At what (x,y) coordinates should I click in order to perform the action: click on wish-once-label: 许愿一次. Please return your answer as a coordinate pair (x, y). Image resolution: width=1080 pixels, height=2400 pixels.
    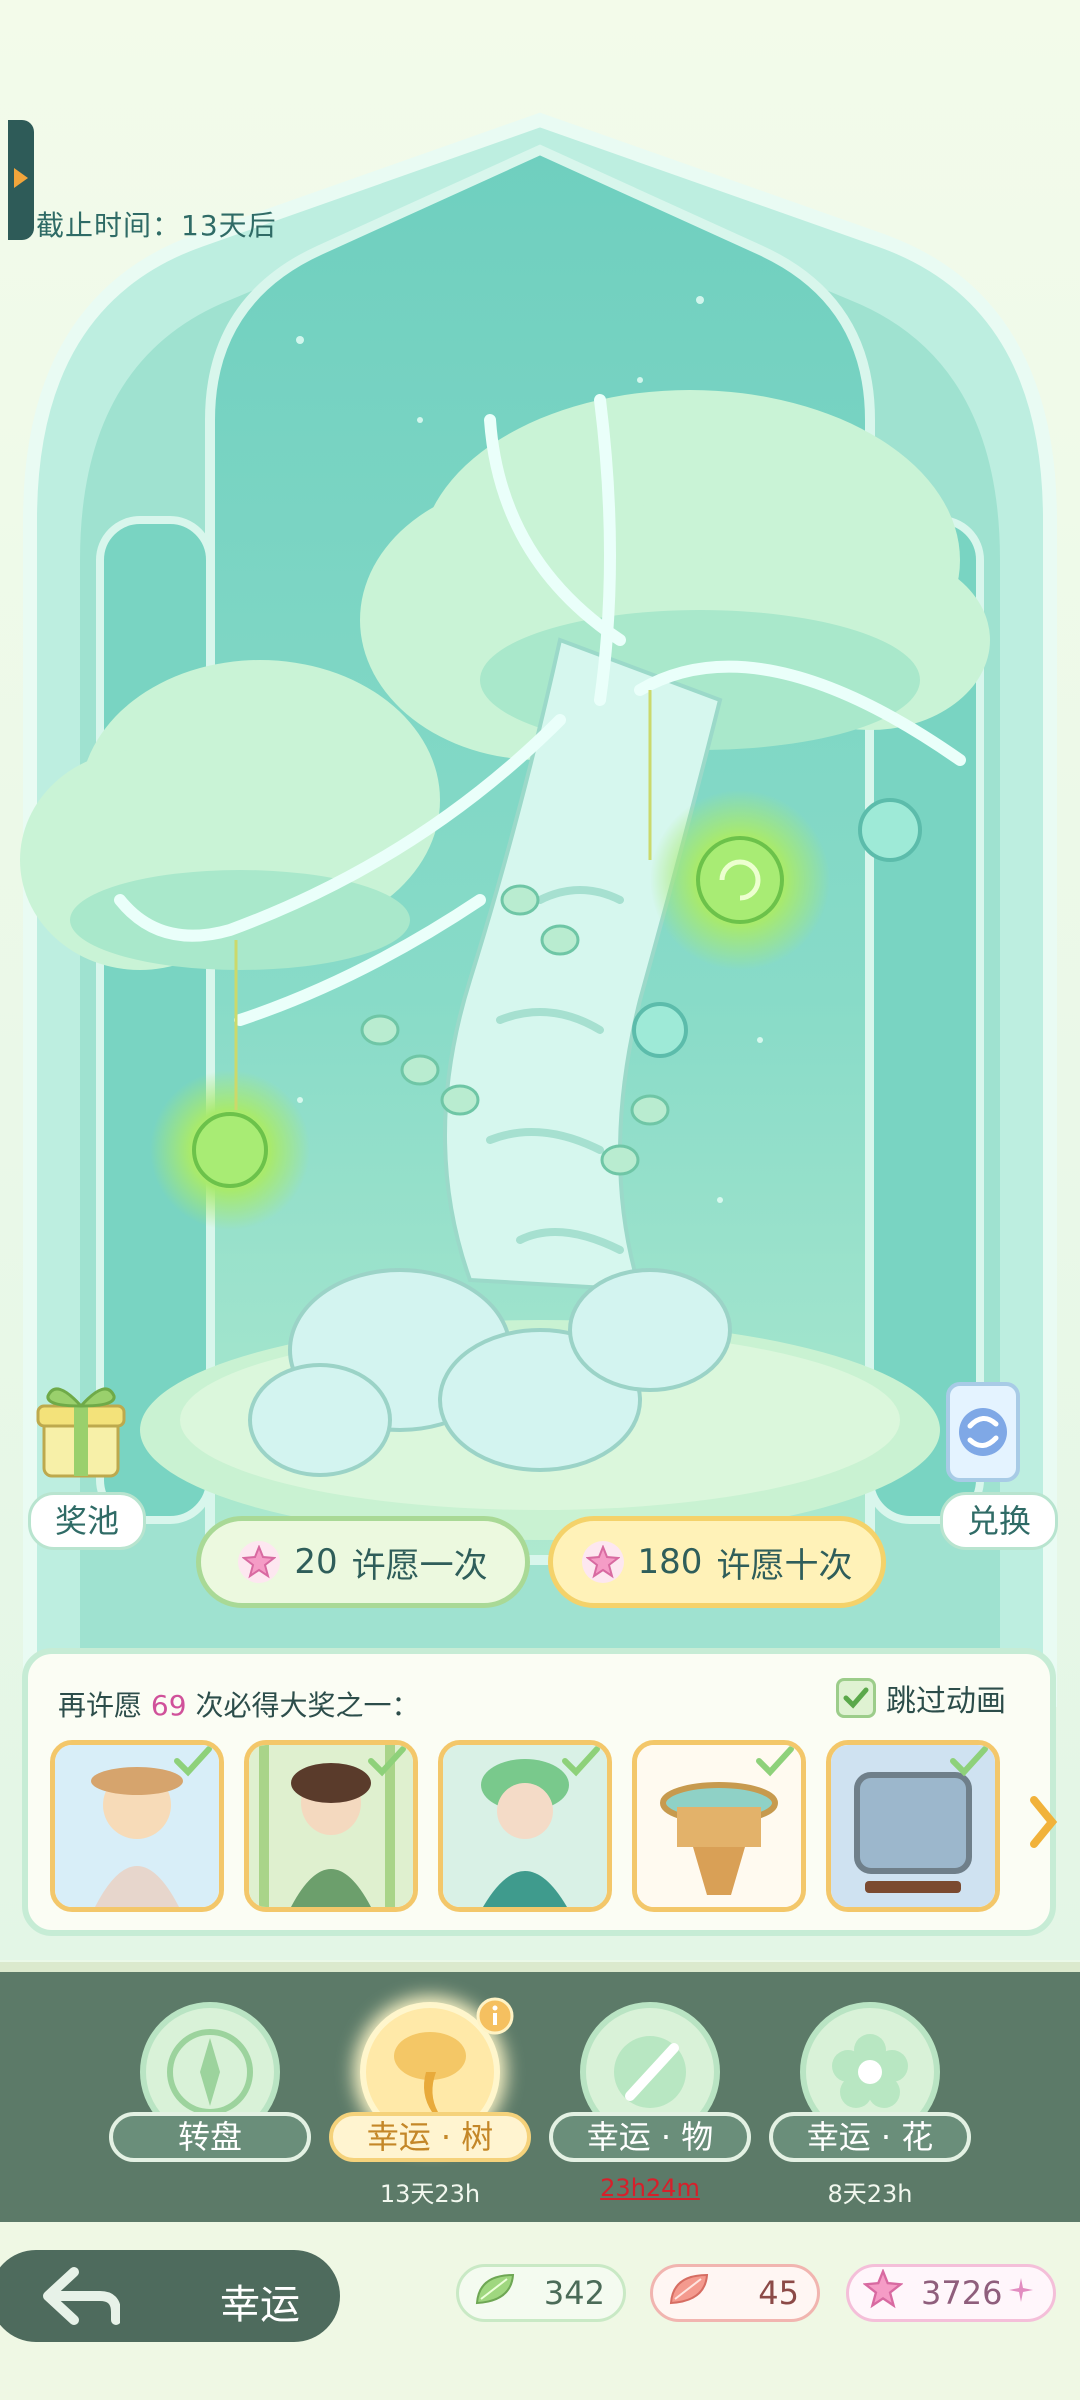
    Looking at the image, I should click on (419, 1565).